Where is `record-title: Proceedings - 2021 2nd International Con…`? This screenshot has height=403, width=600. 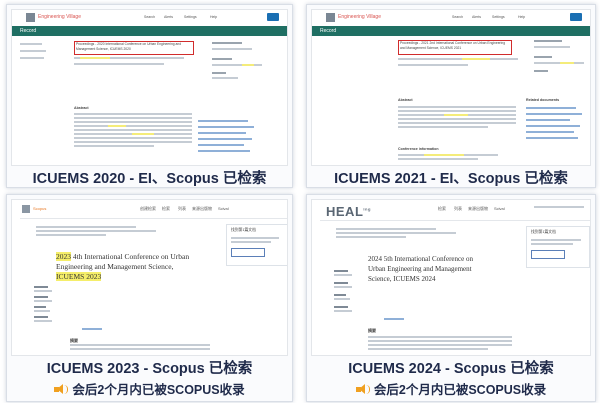 record-title: Proceedings - 2021 2nd International Con… is located at coordinates (454, 45).